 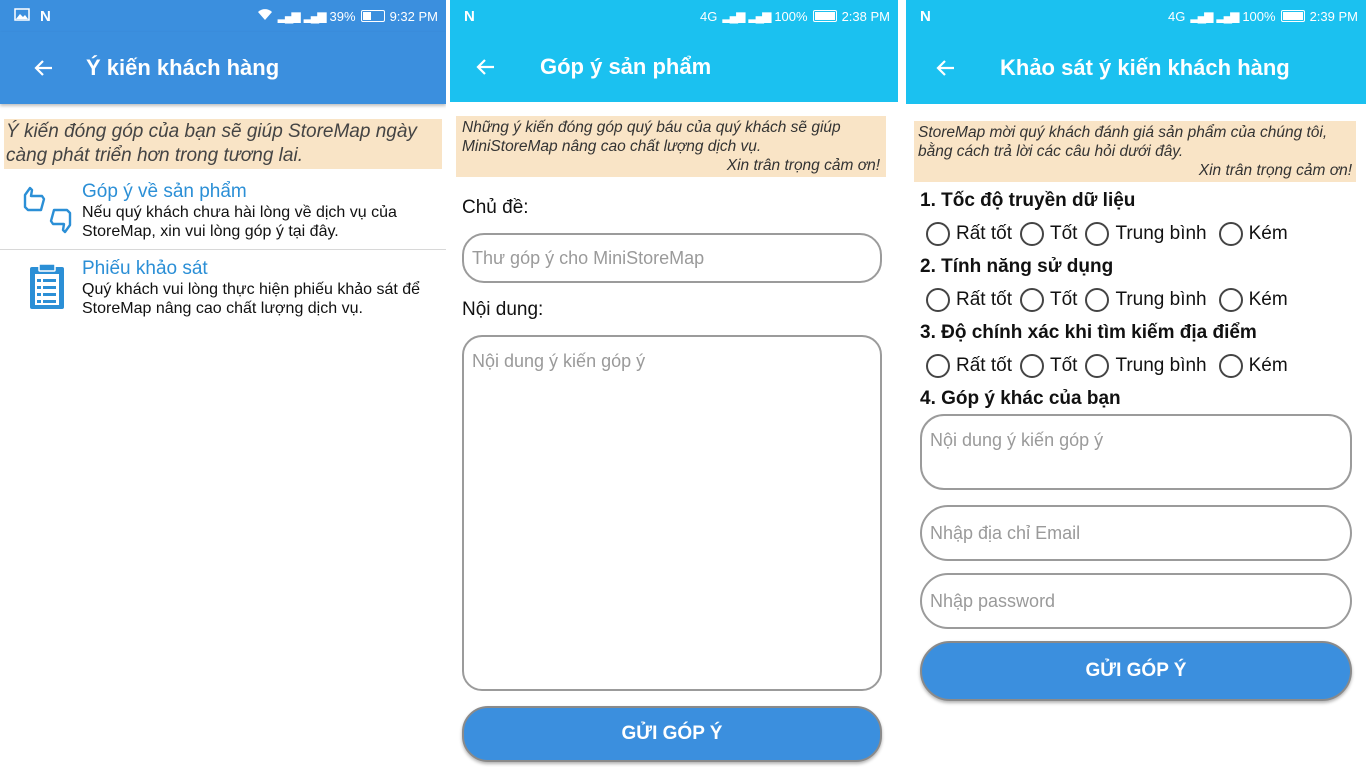 What do you see at coordinates (1136, 452) in the screenshot?
I see `other-feedback-textarea` at bounding box center [1136, 452].